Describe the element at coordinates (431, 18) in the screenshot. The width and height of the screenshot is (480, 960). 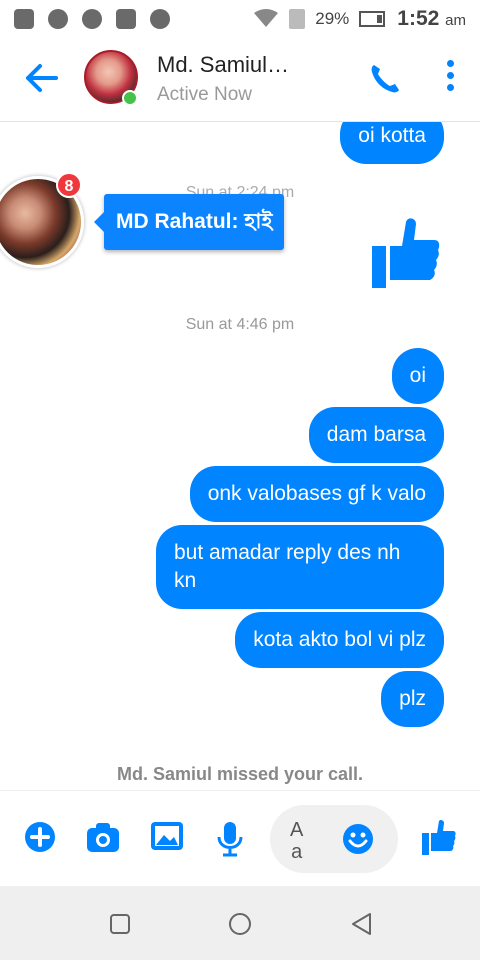
I see `clock-time: 1:52 am` at that location.